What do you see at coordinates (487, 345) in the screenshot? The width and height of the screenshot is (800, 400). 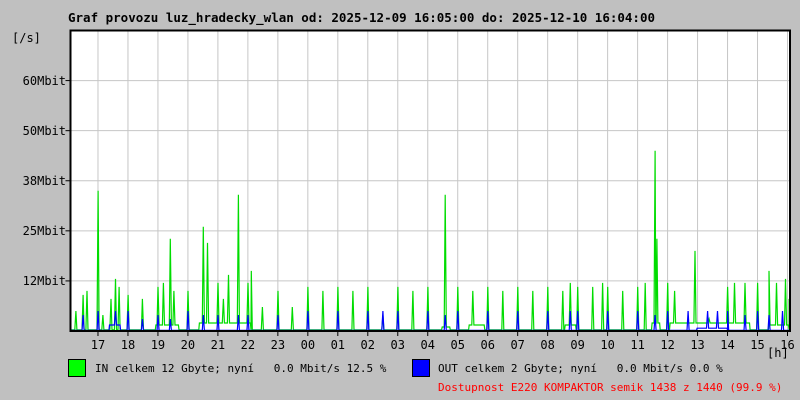 I see `x-tick-label: 06` at bounding box center [487, 345].